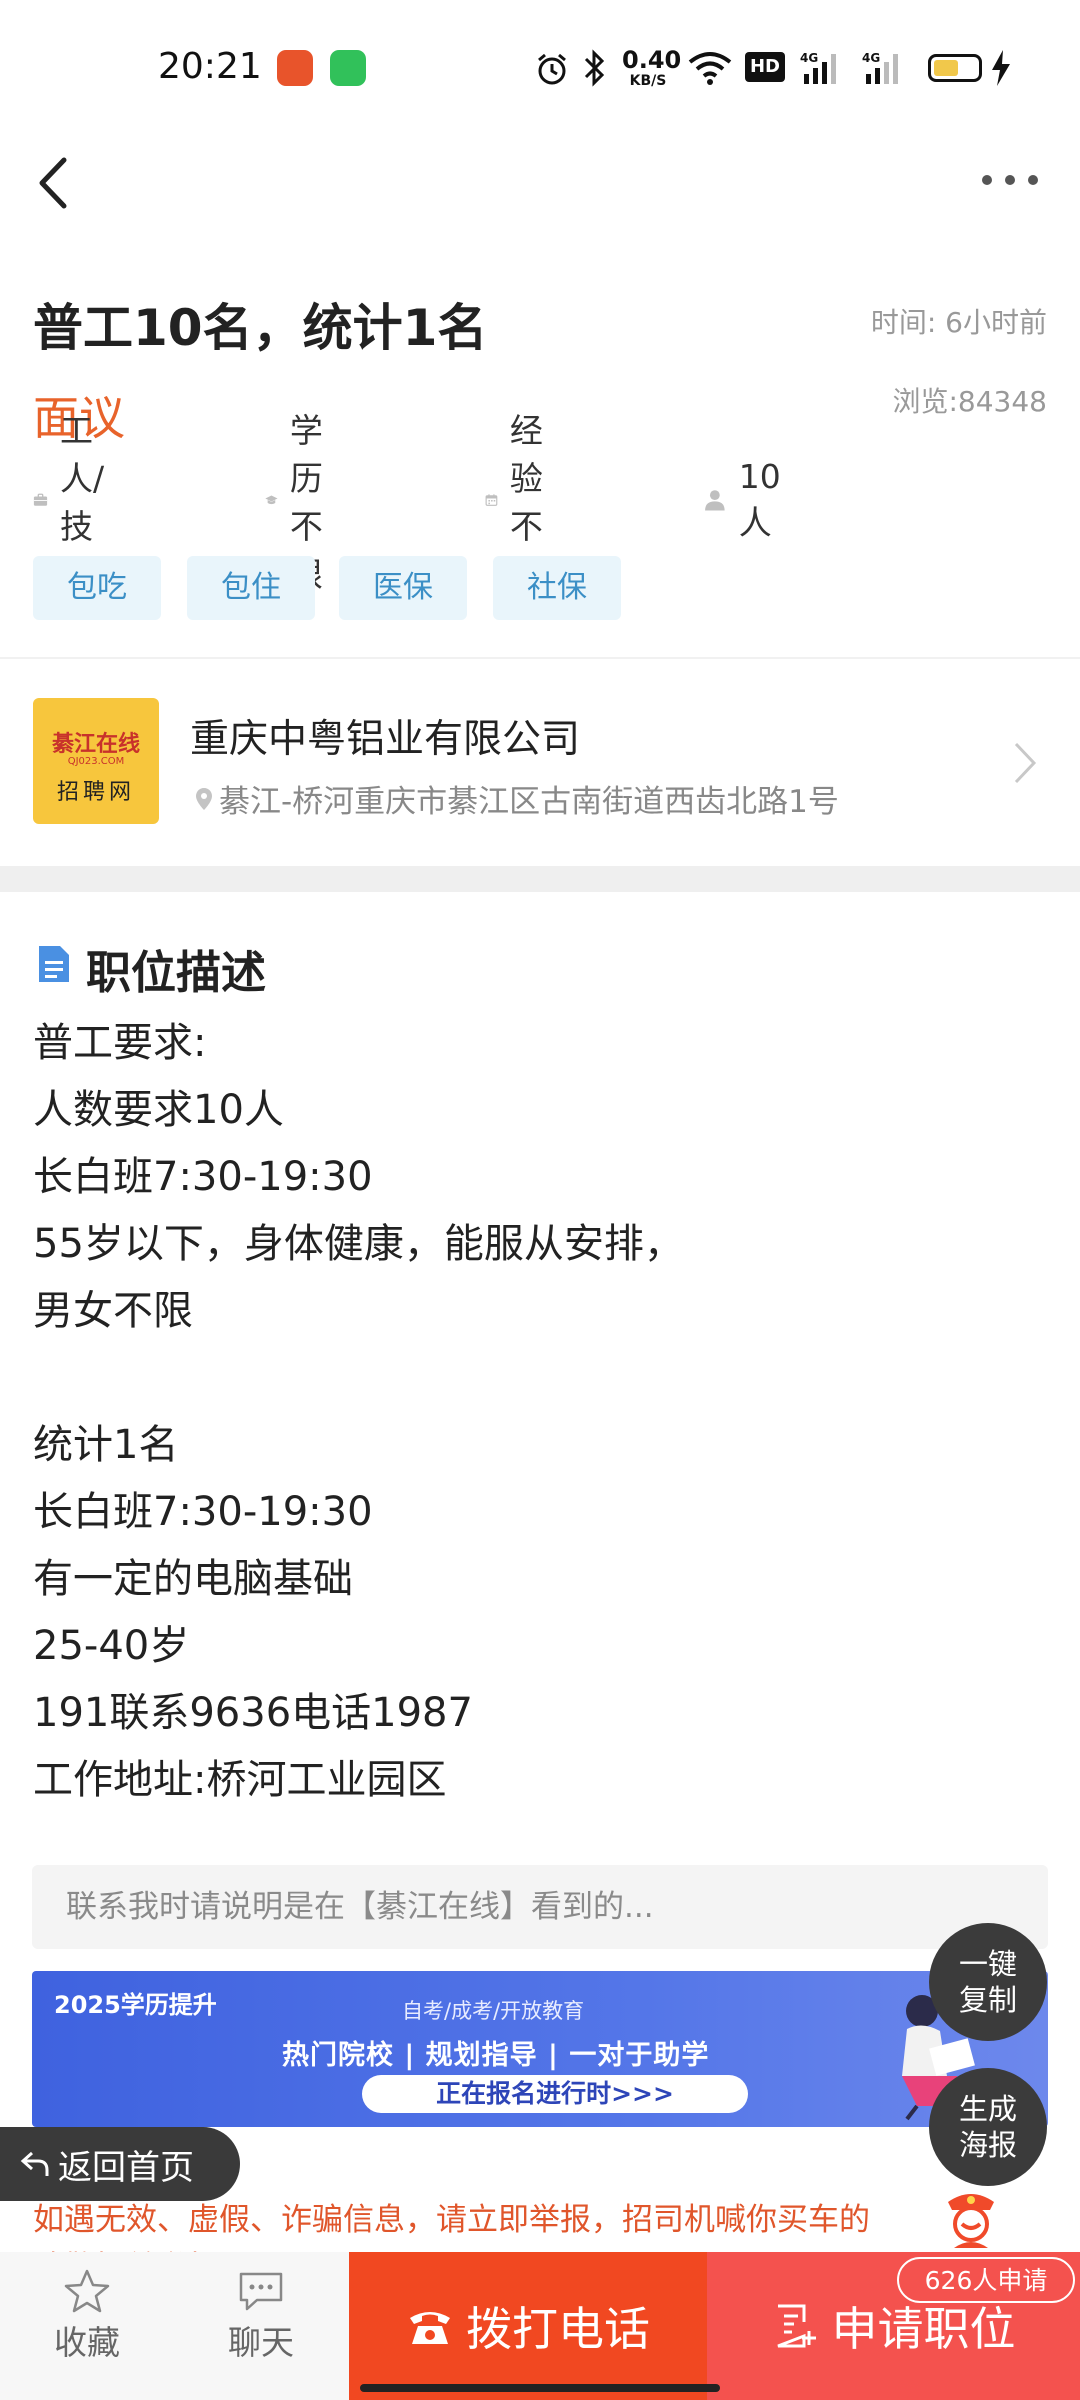 The width and height of the screenshot is (1080, 2400). I want to click on battery-icon, so click(955, 68).